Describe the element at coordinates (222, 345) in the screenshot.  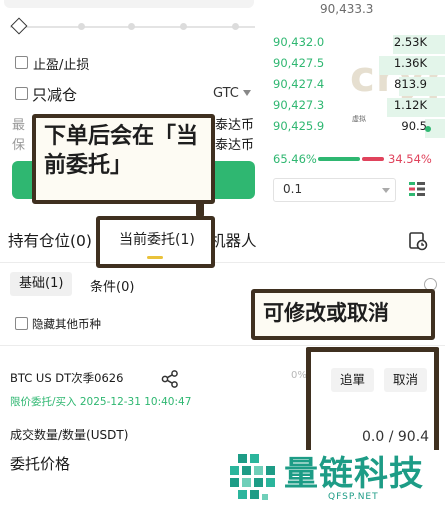
I see `section-divider` at that location.